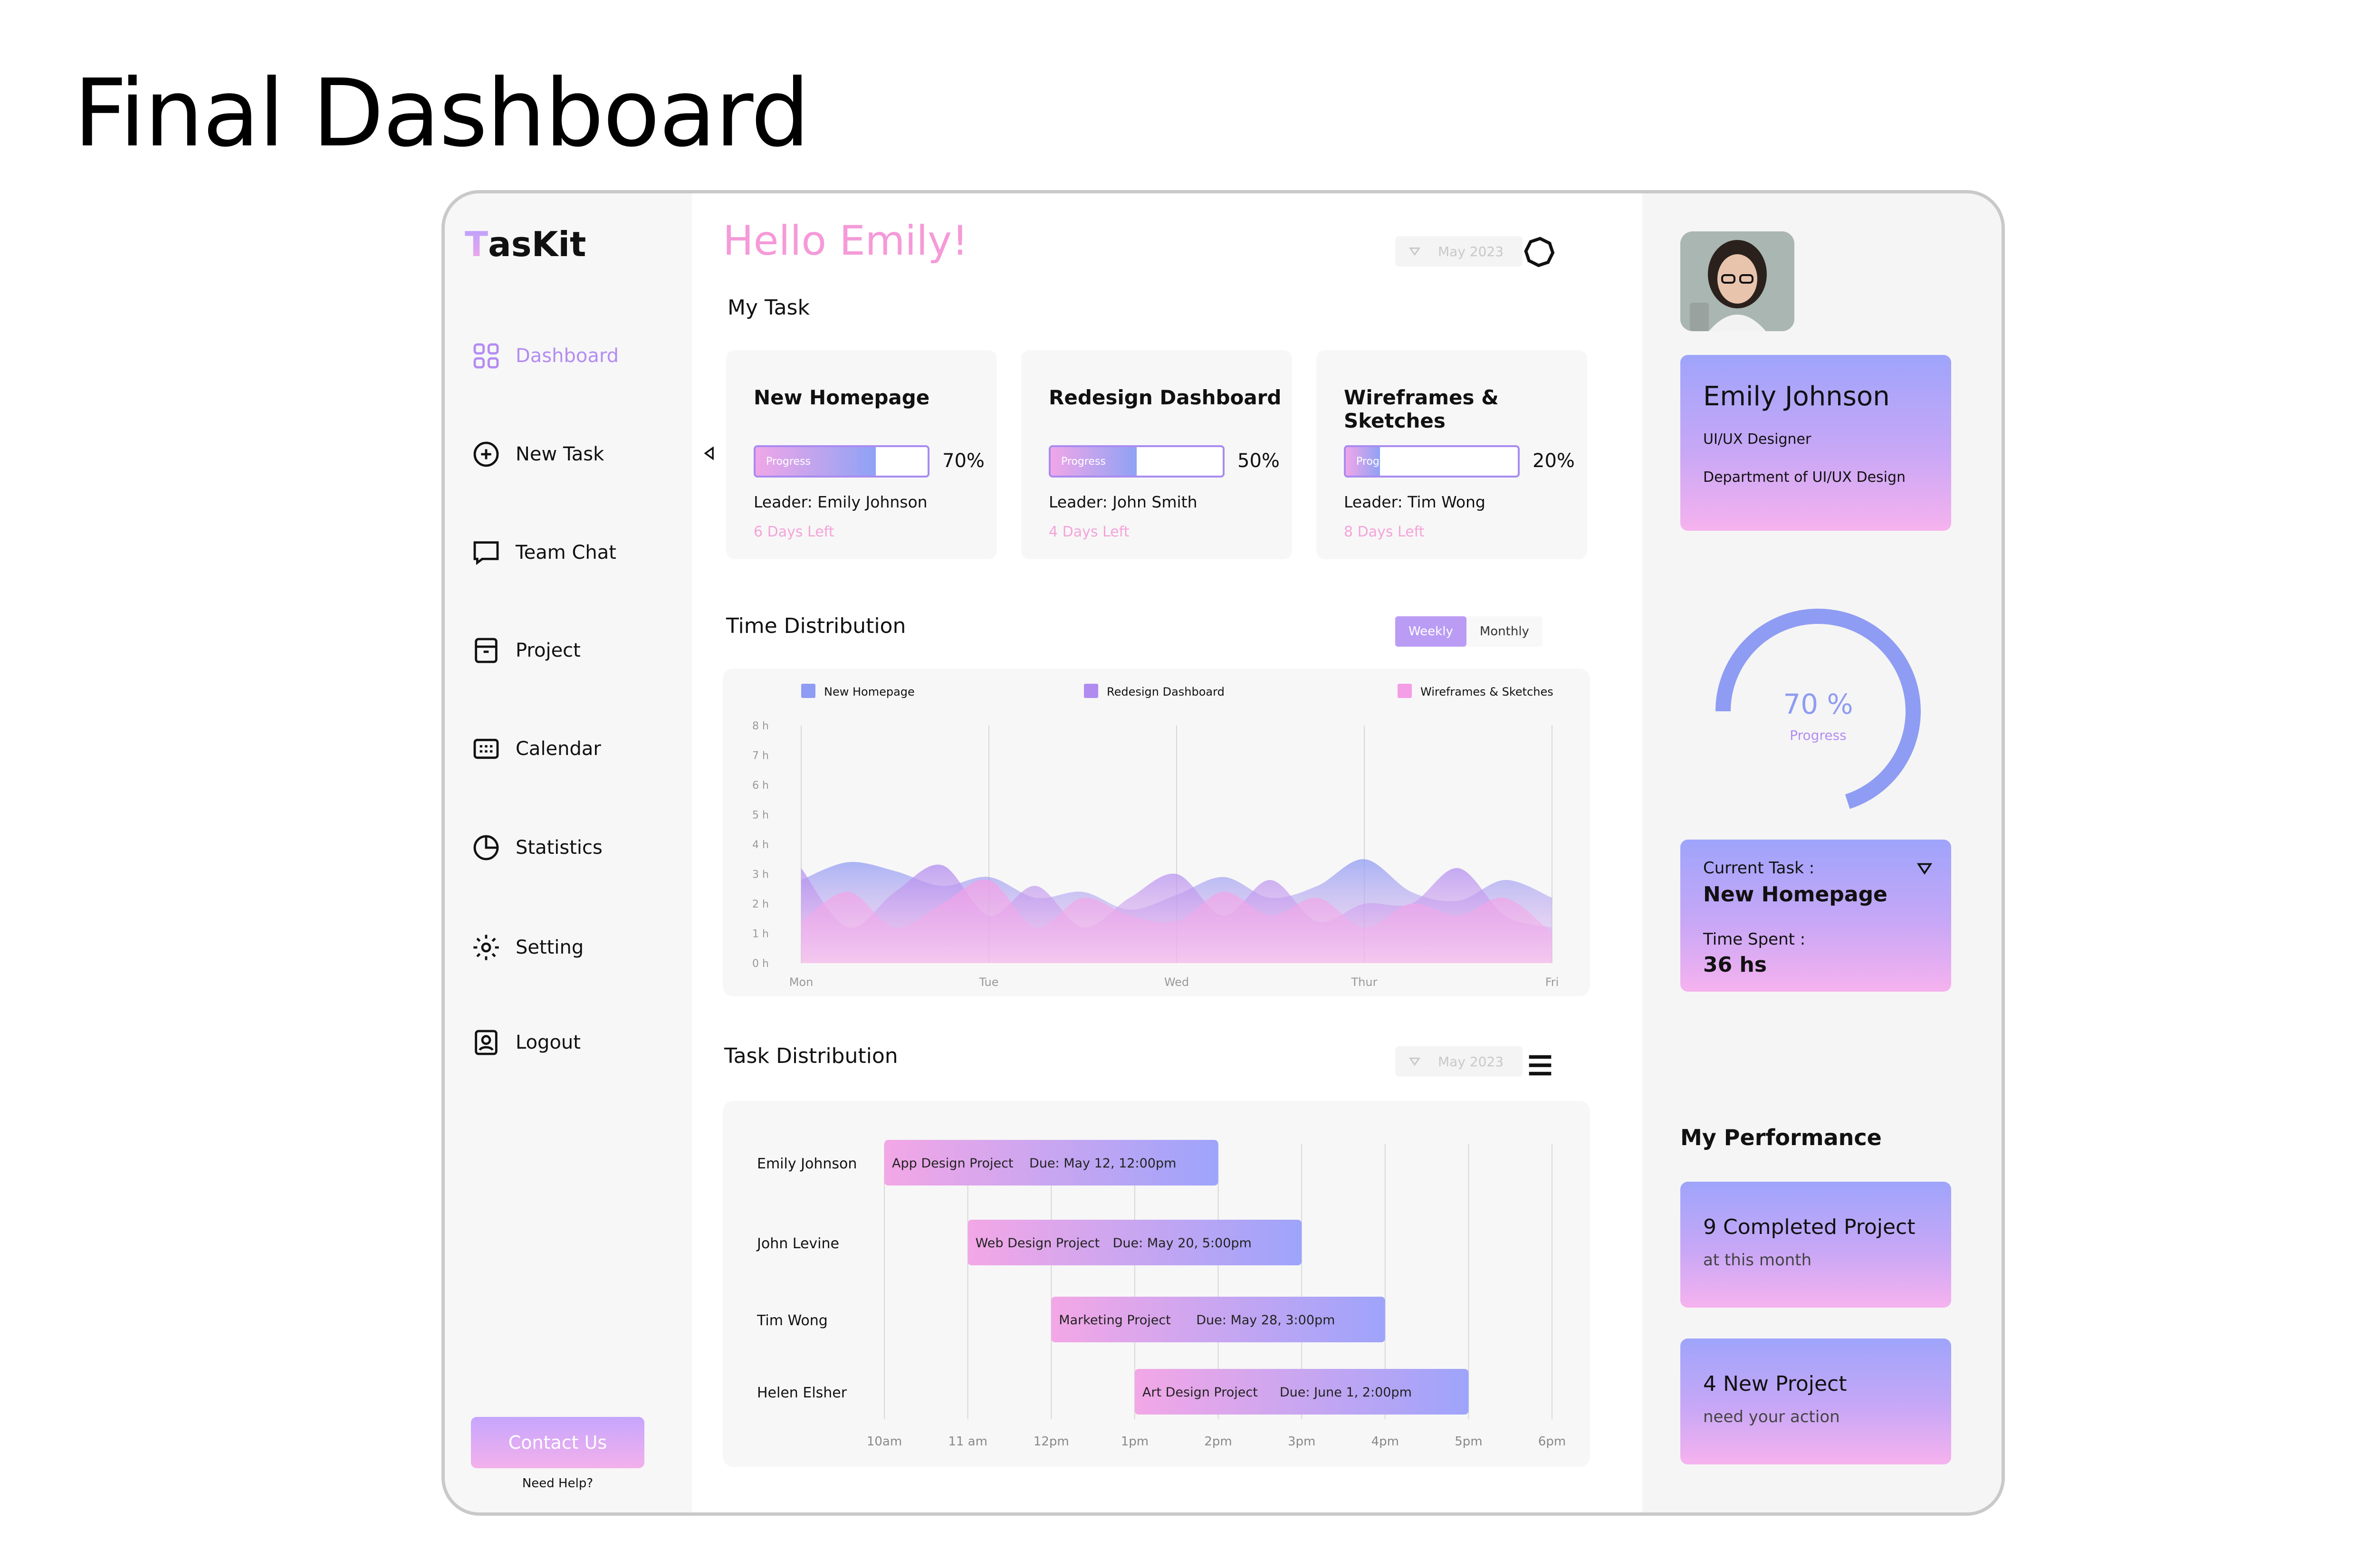 This screenshot has height=1568, width=2376. Describe the element at coordinates (477, 244) in the screenshot. I see `logo-letter: T` at that location.